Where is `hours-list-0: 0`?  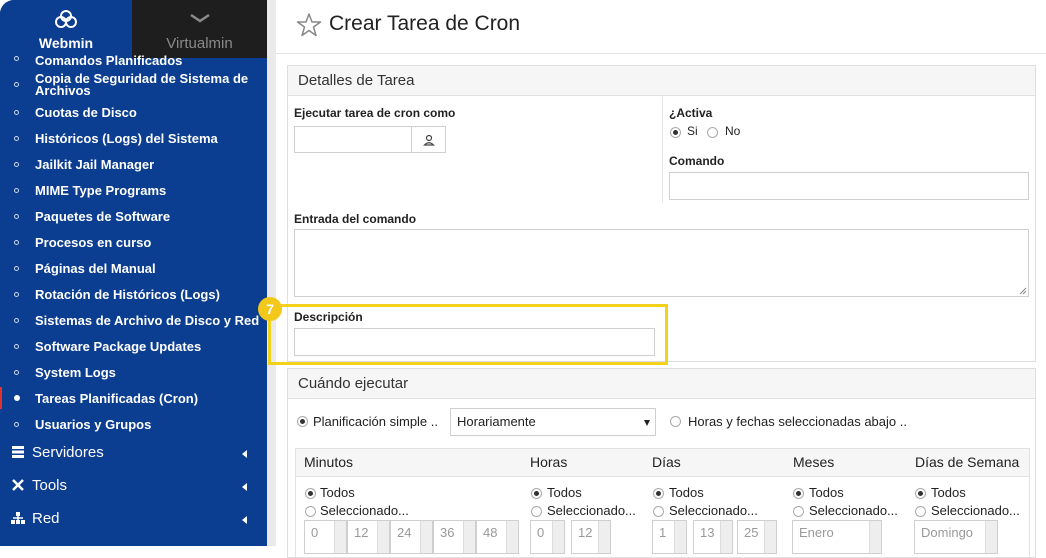 hours-list-0: 0 is located at coordinates (547, 537).